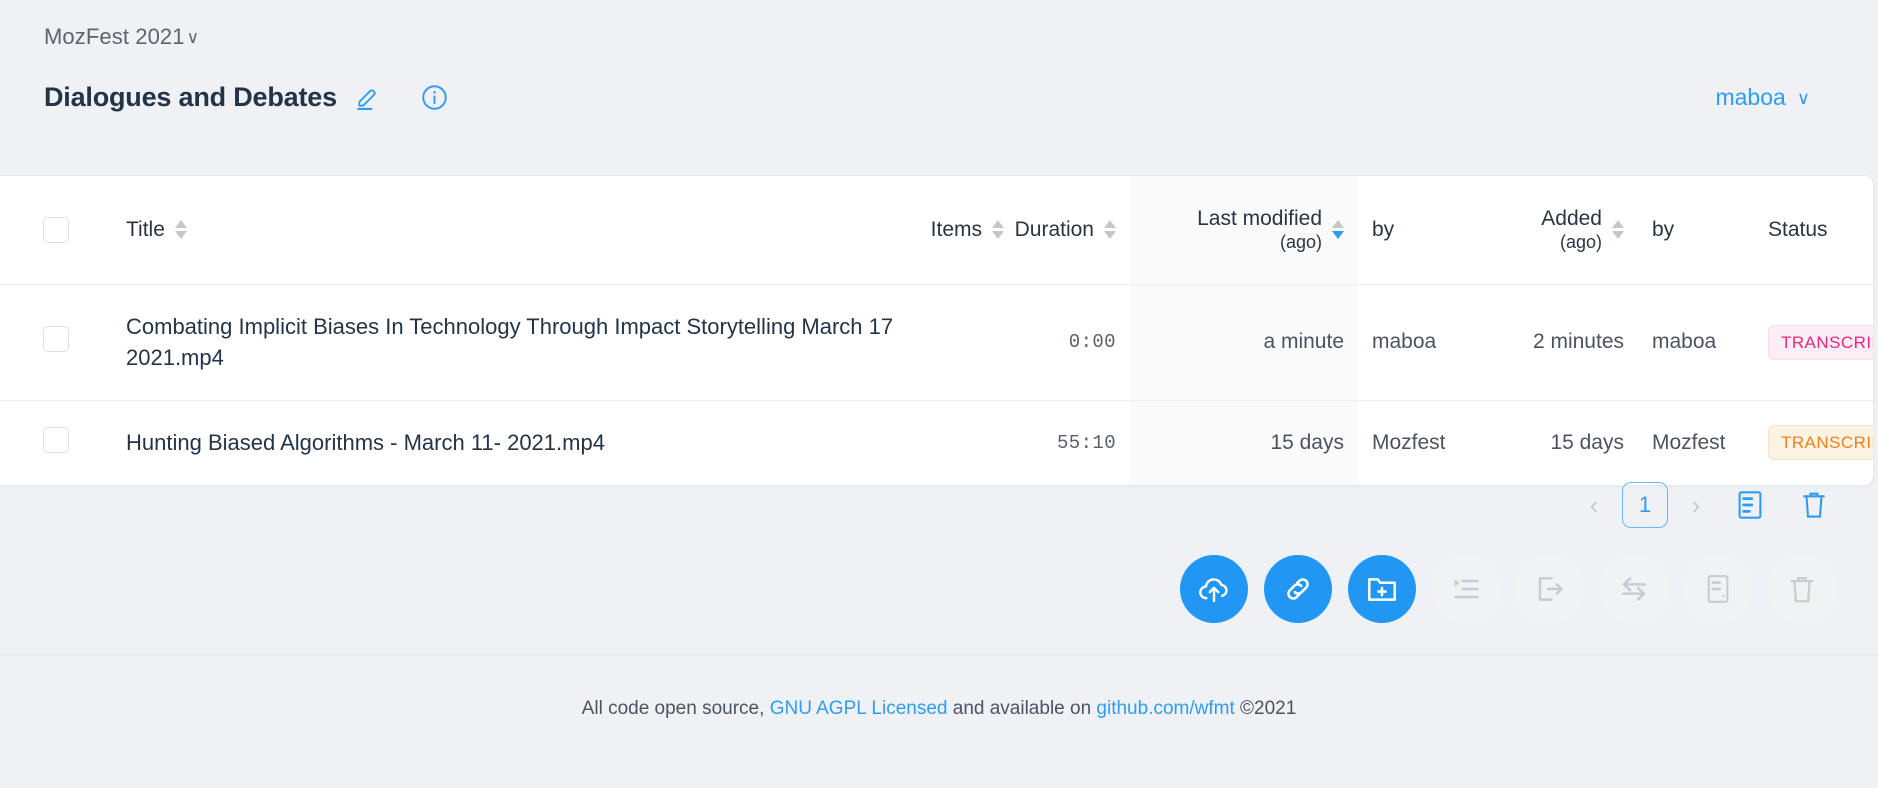 This screenshot has width=1878, height=788. Describe the element at coordinates (939, 97) in the screenshot. I see `title-row: Dialogues and Debates maboa ∨` at that location.